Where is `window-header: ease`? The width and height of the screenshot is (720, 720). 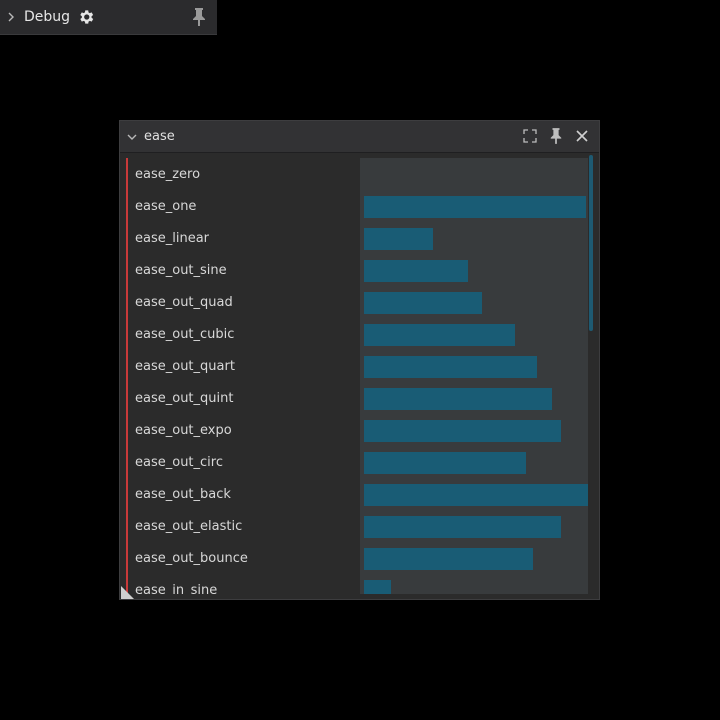 window-header: ease is located at coordinates (359, 137).